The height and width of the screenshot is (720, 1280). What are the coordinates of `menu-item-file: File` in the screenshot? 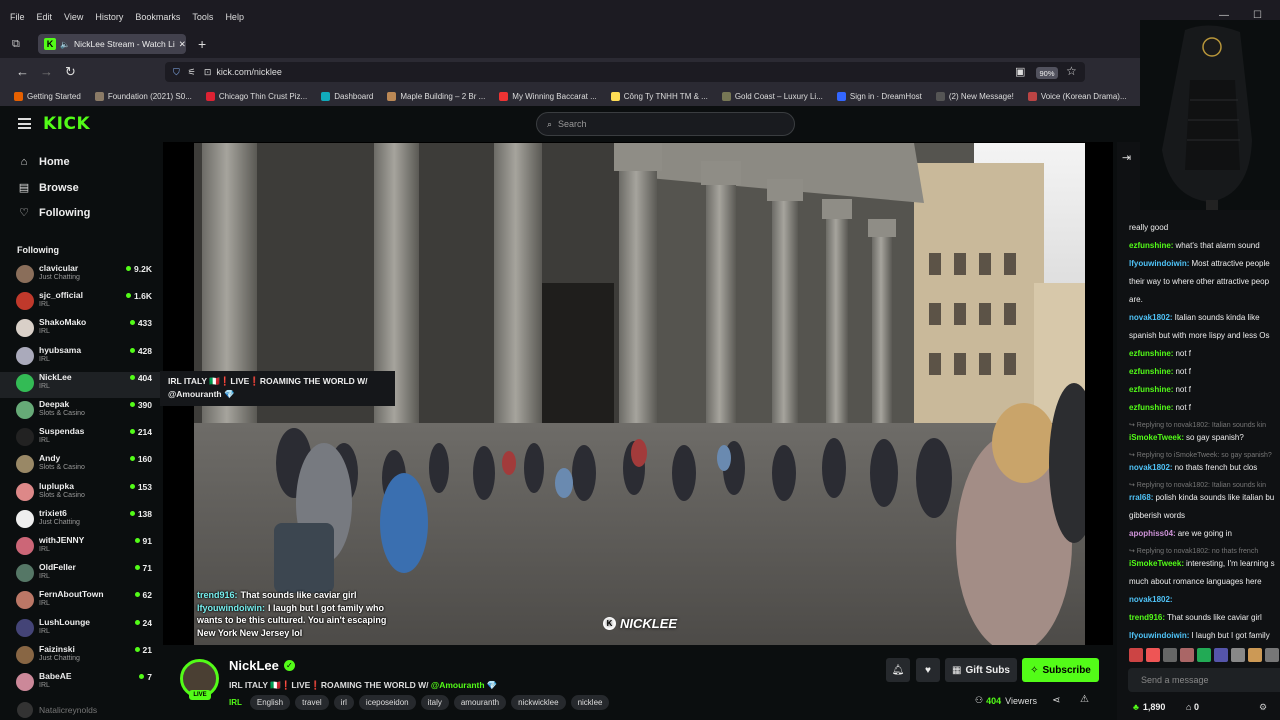 It's located at (17, 17).